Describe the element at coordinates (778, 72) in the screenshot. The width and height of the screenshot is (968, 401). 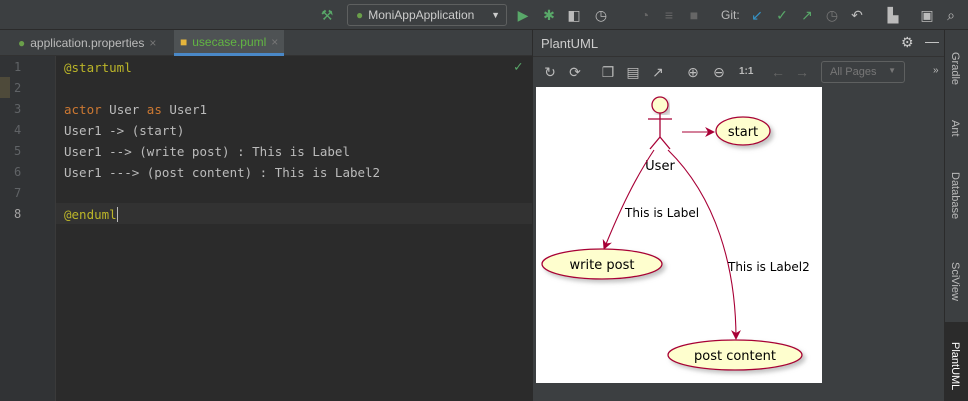
I see `prev-page-icon: ←` at that location.